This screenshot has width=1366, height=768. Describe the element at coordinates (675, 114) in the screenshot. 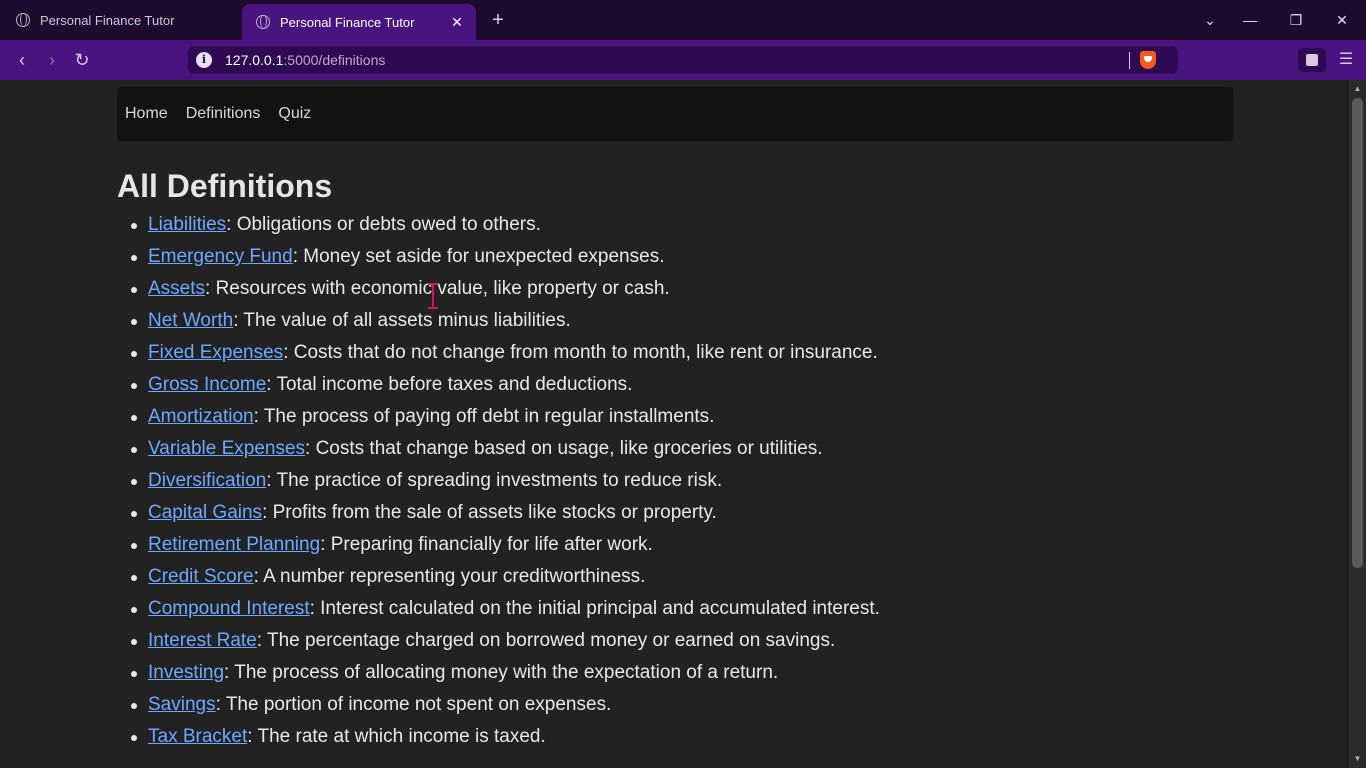

I see `site-navbar: Home Definitions Quiz` at that location.